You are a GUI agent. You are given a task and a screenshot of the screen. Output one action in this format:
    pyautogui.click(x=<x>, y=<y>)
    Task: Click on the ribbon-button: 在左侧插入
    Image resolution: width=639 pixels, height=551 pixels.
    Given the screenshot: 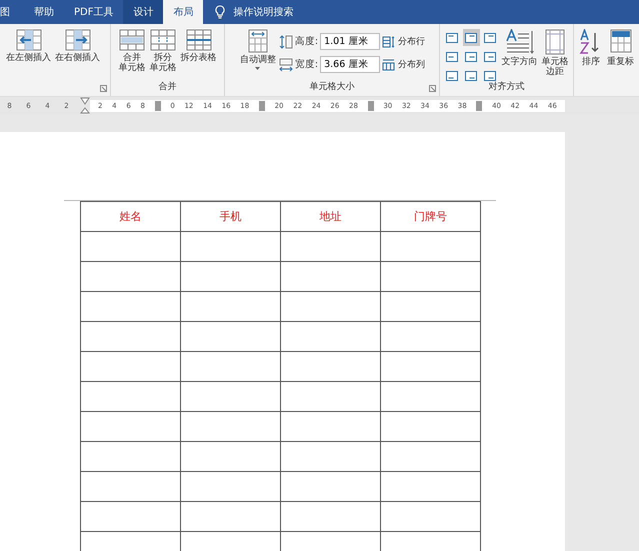 What is the action you would take?
    pyautogui.click(x=28, y=46)
    